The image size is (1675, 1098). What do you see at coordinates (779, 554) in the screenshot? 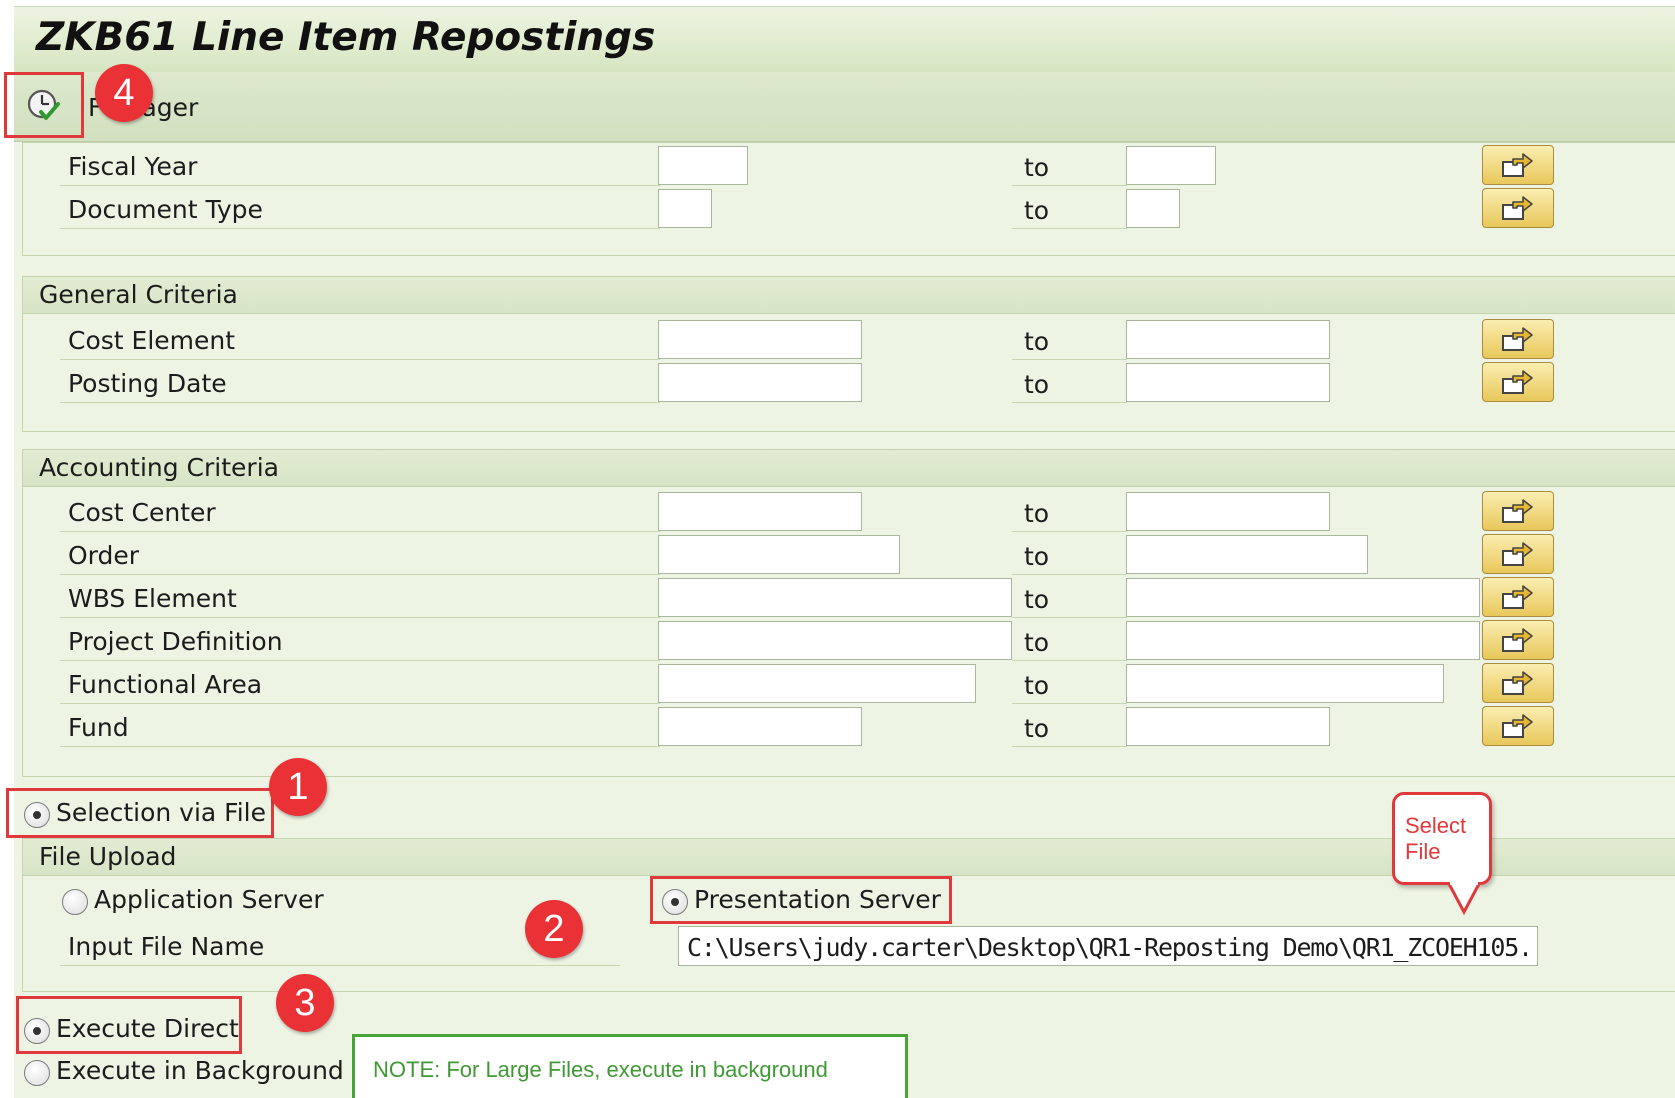
I see `order-from-field` at bounding box center [779, 554].